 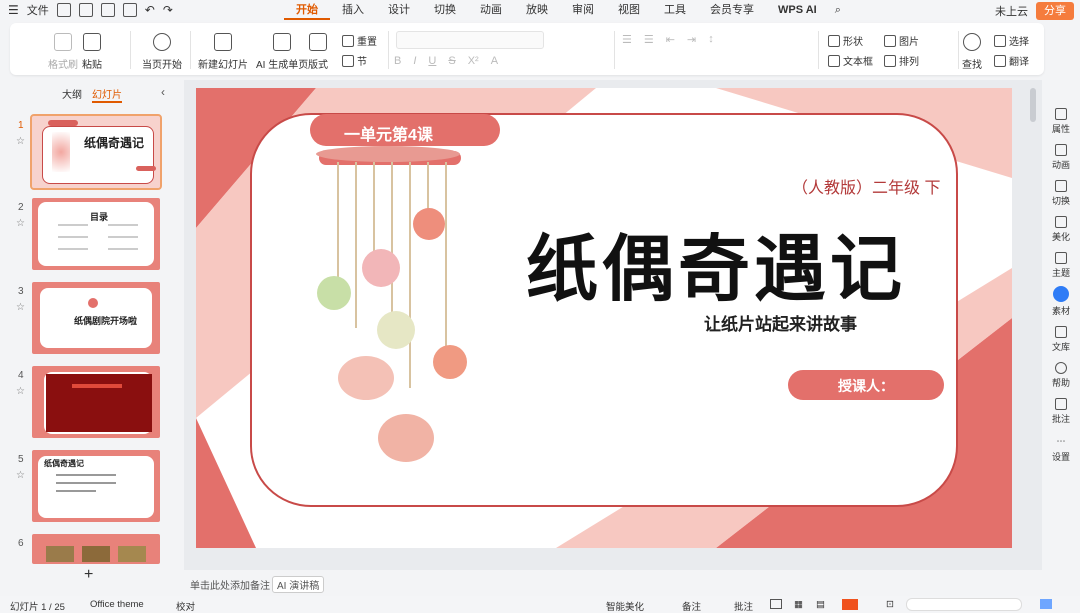 What do you see at coordinates (820, 604) in the screenshot?
I see `reading-view-icon: ▤` at bounding box center [820, 604].